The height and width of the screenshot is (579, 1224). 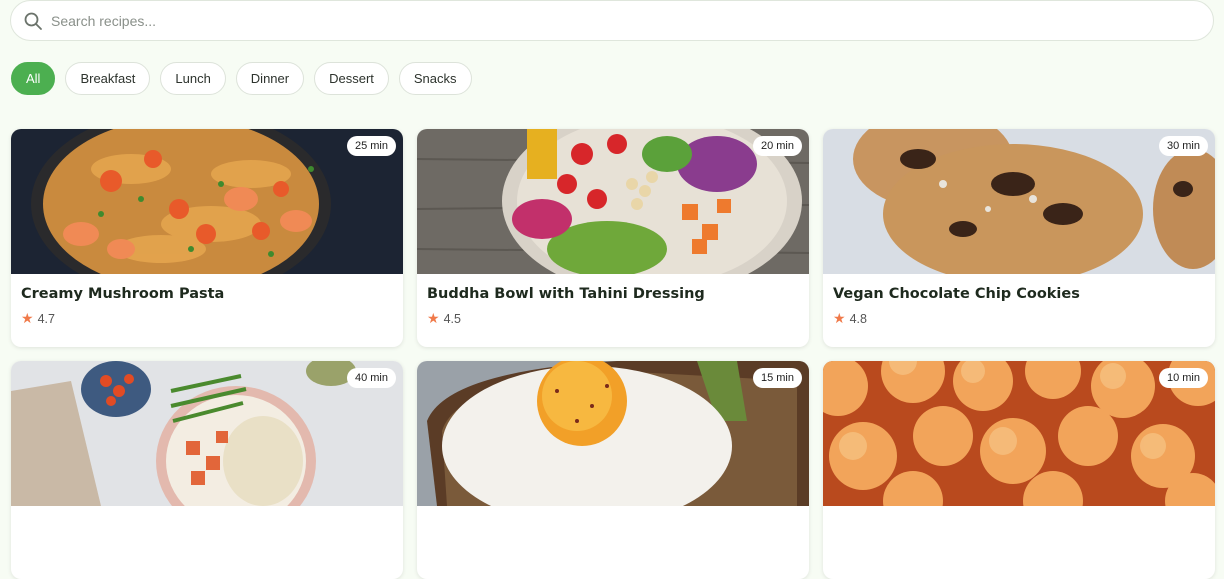 I want to click on cook-time-badge: 20 min, so click(x=777, y=146).